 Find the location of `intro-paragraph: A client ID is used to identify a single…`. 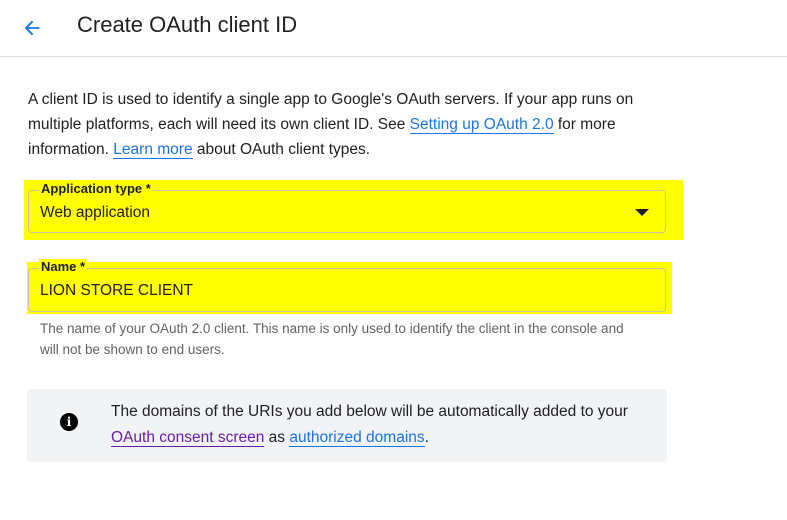

intro-paragraph: A client ID is used to identify a single… is located at coordinates (348, 124).